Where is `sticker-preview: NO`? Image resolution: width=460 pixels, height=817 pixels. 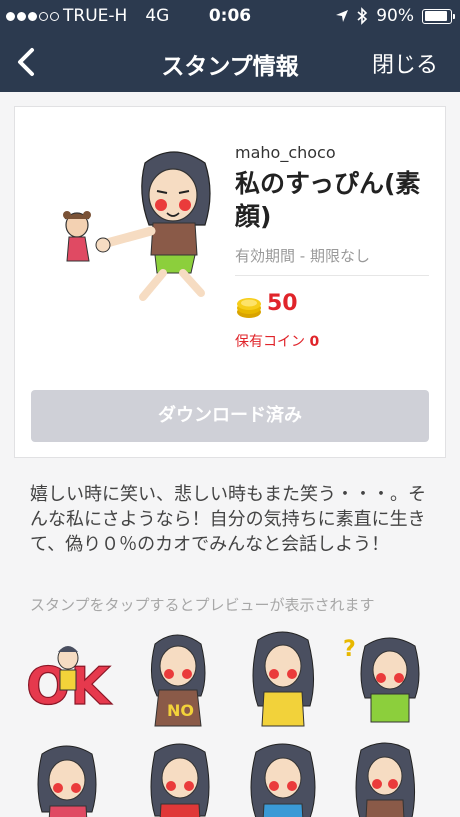
sticker-preview: NO is located at coordinates (177, 678).